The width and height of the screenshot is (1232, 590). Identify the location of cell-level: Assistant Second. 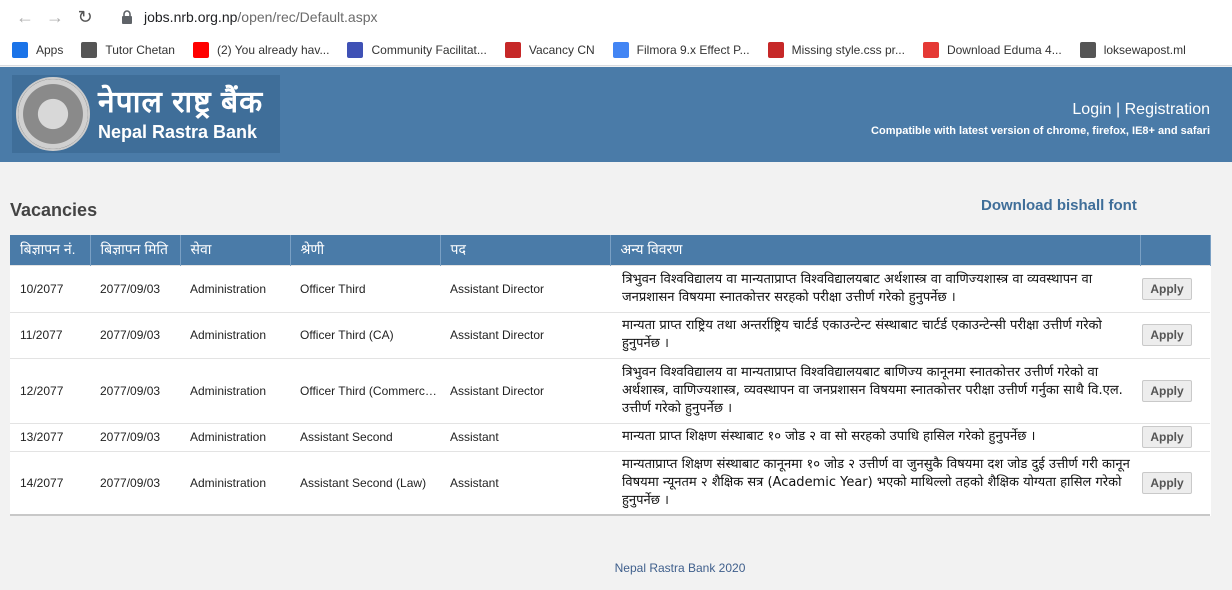
(365, 436).